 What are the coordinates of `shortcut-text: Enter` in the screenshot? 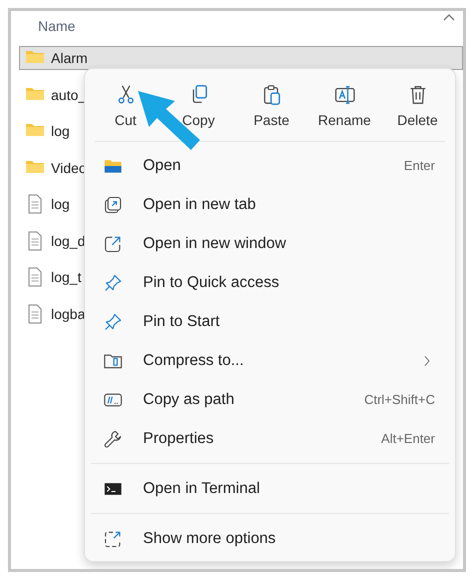 It's located at (419, 165).